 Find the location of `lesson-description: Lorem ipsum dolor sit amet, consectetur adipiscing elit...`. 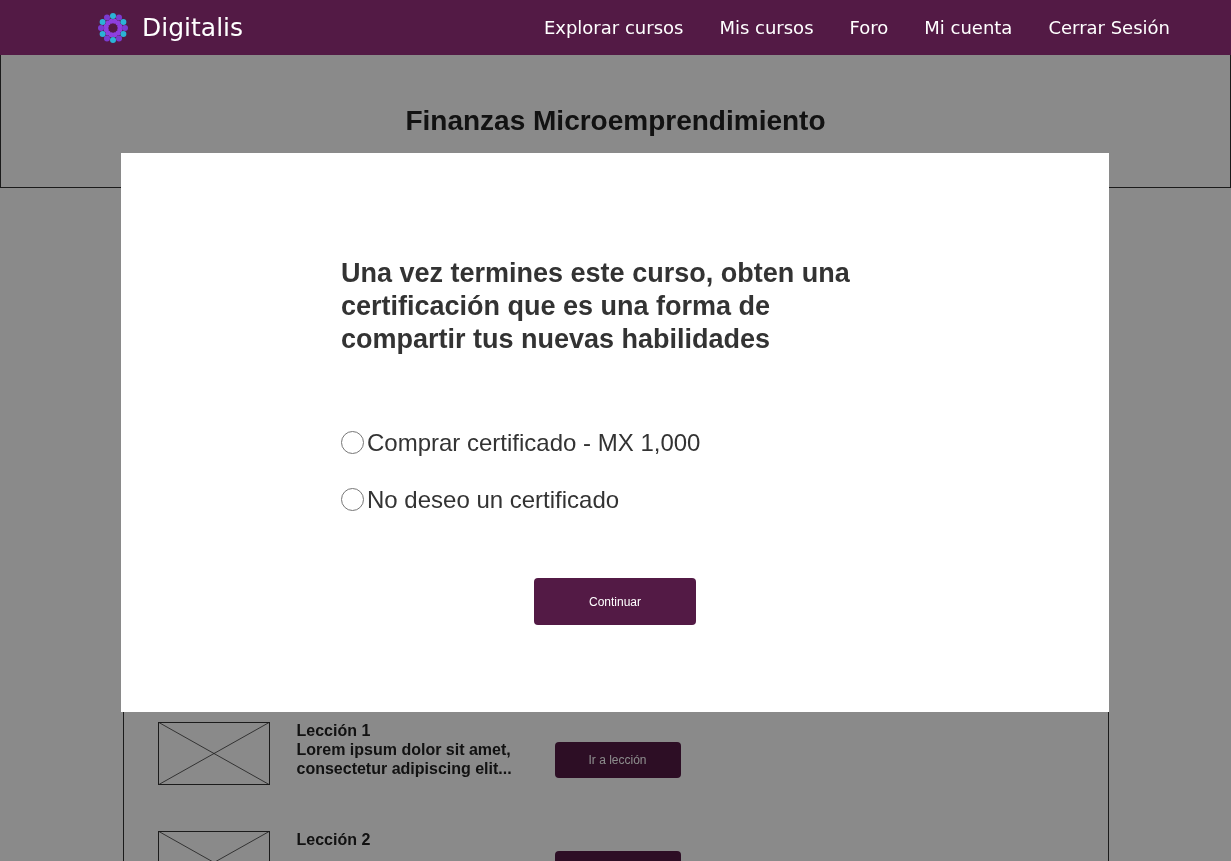

lesson-description: Lorem ipsum dolor sit amet, consectetur adipiscing elit... is located at coordinates (404, 759).